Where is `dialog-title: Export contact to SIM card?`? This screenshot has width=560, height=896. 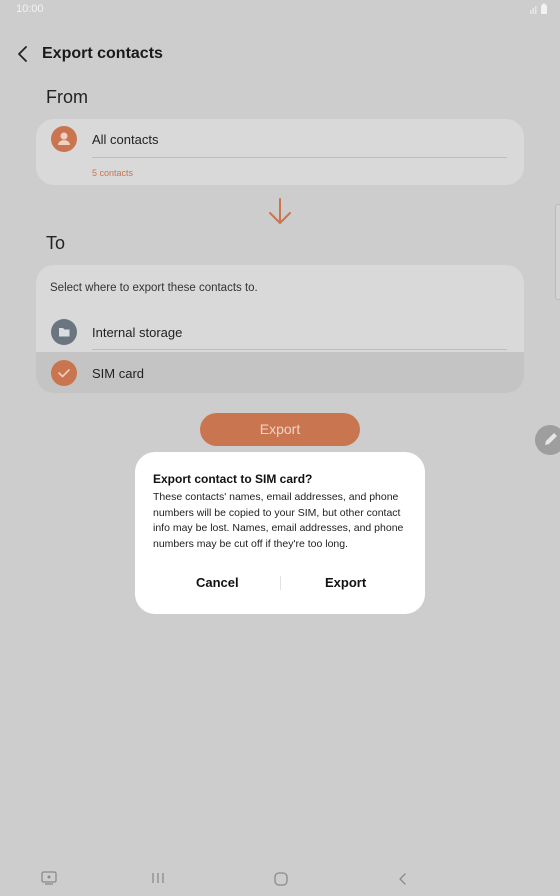 dialog-title: Export contact to SIM card? is located at coordinates (233, 479).